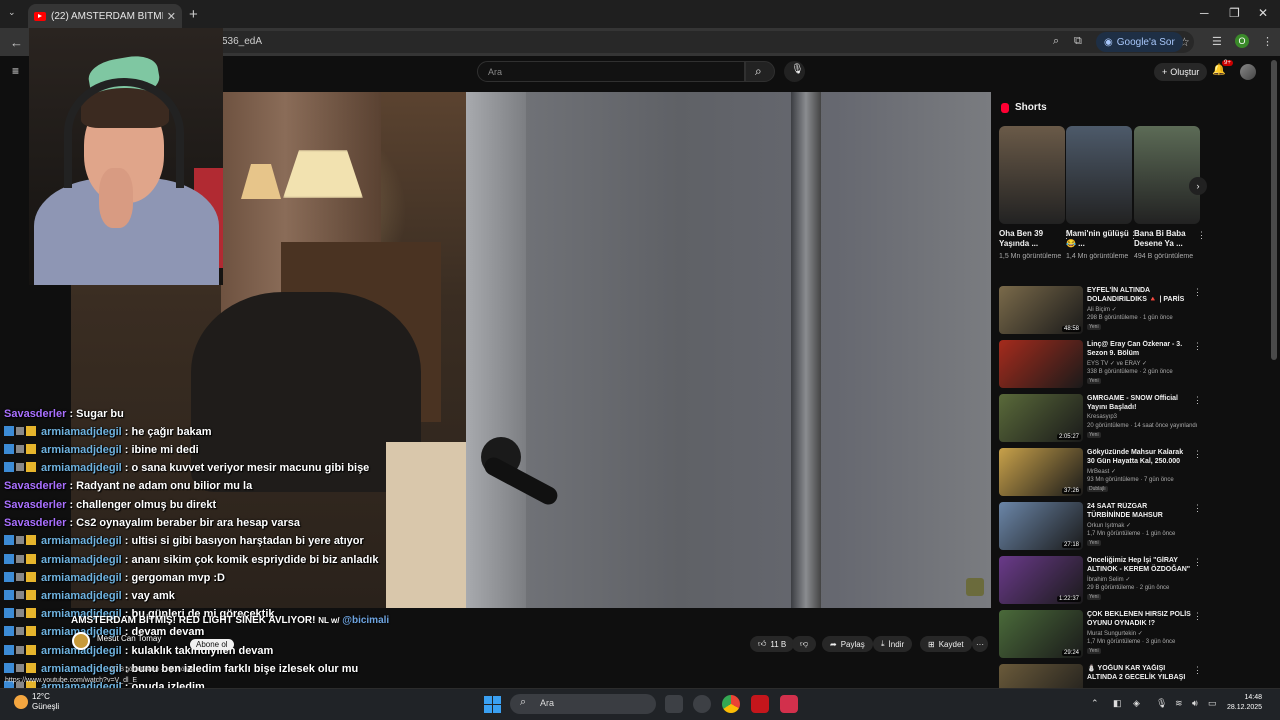 This screenshot has height=720, width=1280. What do you see at coordinates (1161, 703) in the screenshot?
I see `tray-mic-icon: 🎙` at bounding box center [1161, 703].